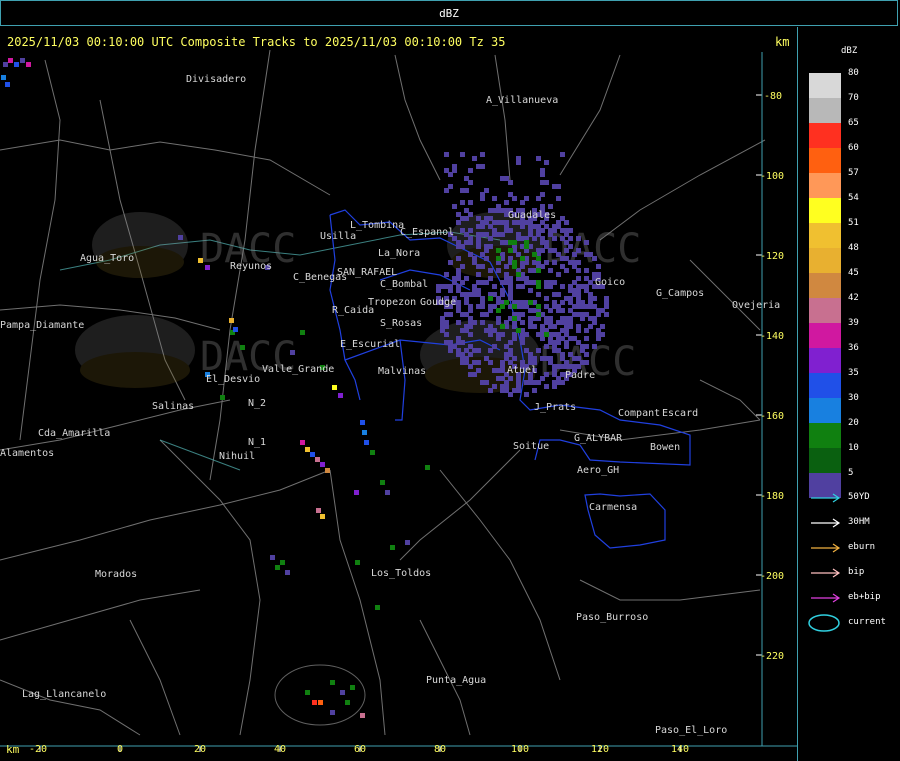 This screenshot has height=761, width=900. Describe the element at coordinates (853, 373) in the screenshot. I see `legend-value-label: 35` at that location.